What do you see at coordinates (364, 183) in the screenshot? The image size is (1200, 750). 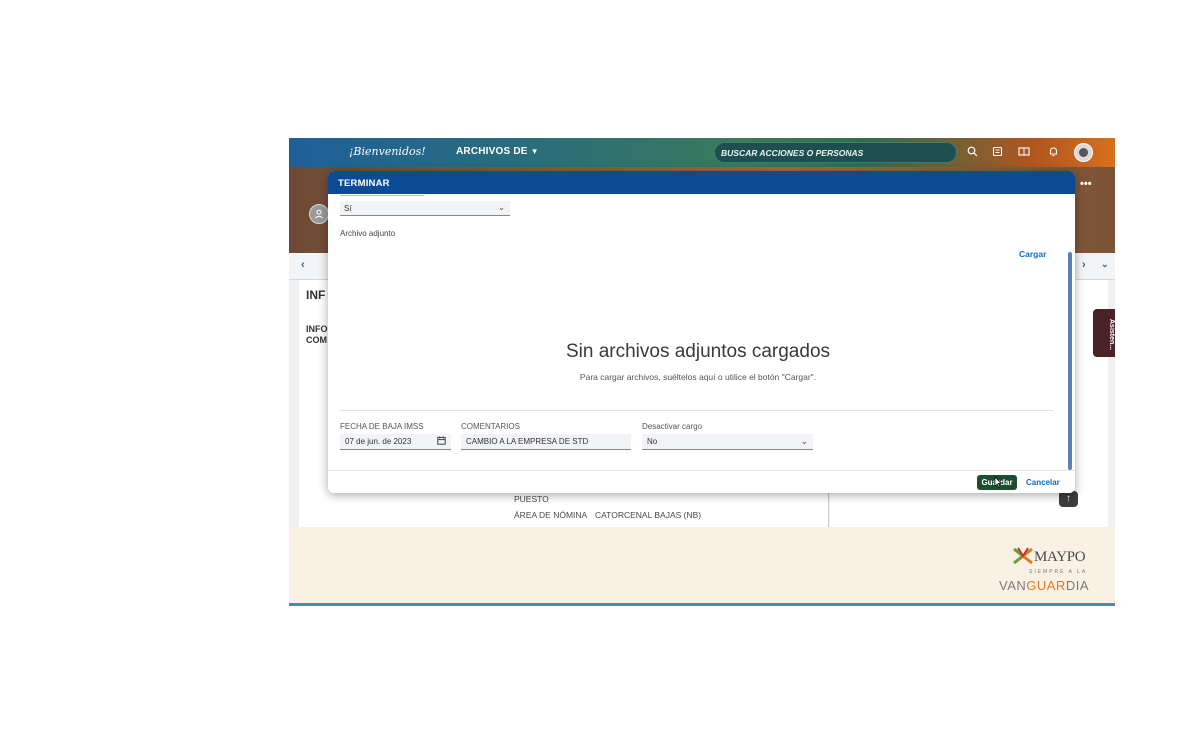 I see `dialog-title: TERMINAR` at bounding box center [364, 183].